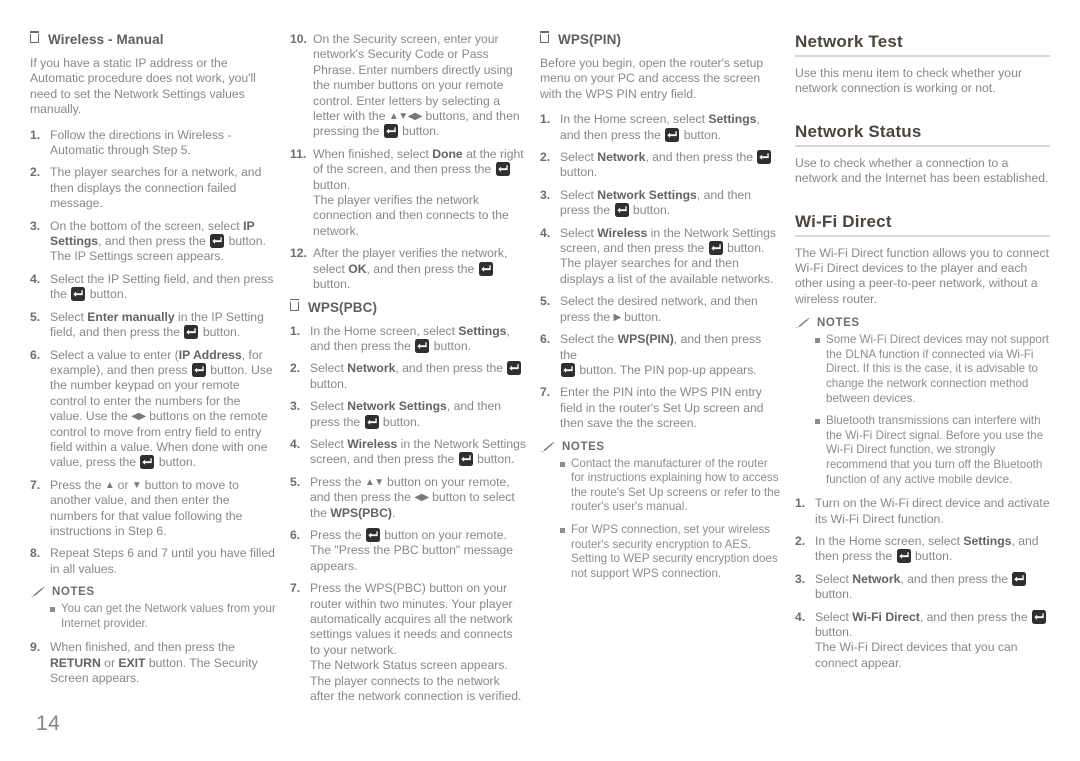 Image resolution: width=1080 pixels, height=761 pixels. What do you see at coordinates (75, 662) in the screenshot?
I see `ui-label: RETURN` at bounding box center [75, 662].